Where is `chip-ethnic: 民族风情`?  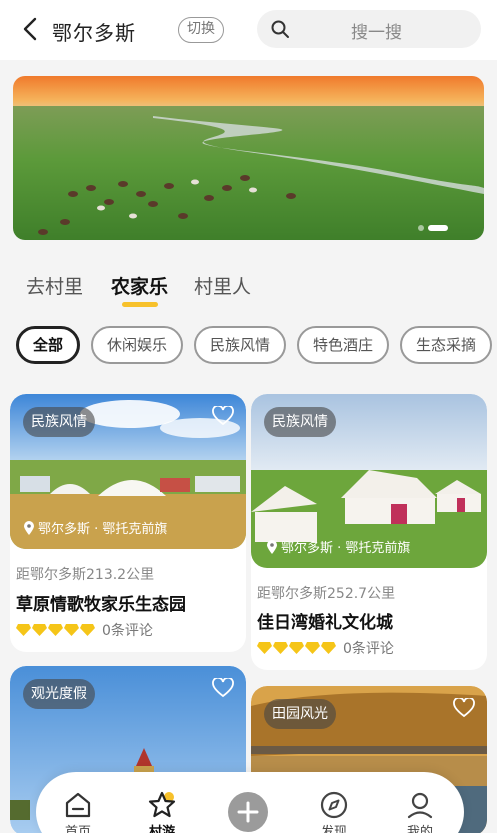
chip-ethnic: 民族风情 is located at coordinates (240, 345).